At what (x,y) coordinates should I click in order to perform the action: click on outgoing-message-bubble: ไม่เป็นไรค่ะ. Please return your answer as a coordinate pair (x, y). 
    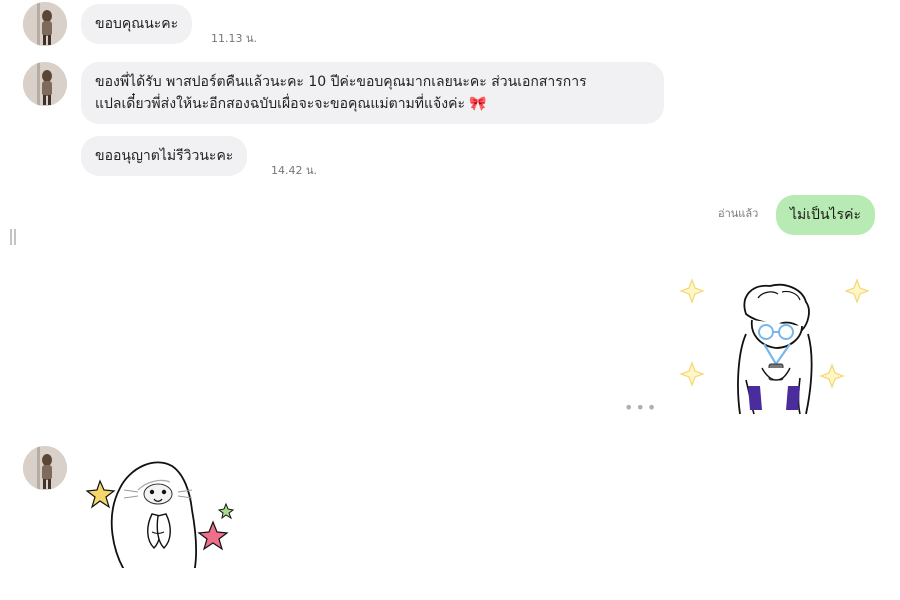
    Looking at the image, I should click on (825, 215).